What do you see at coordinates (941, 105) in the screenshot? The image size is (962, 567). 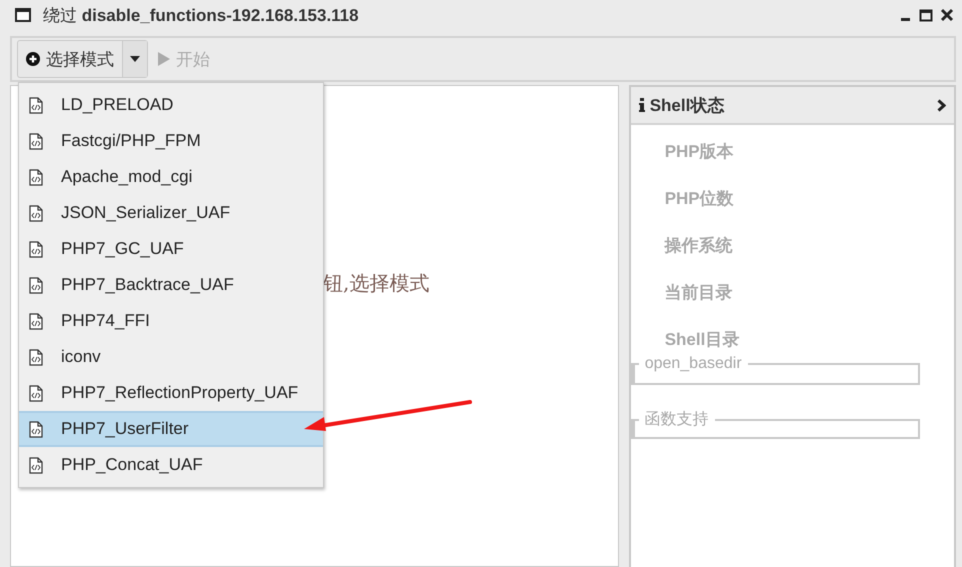 I see `chevron-right-icon` at bounding box center [941, 105].